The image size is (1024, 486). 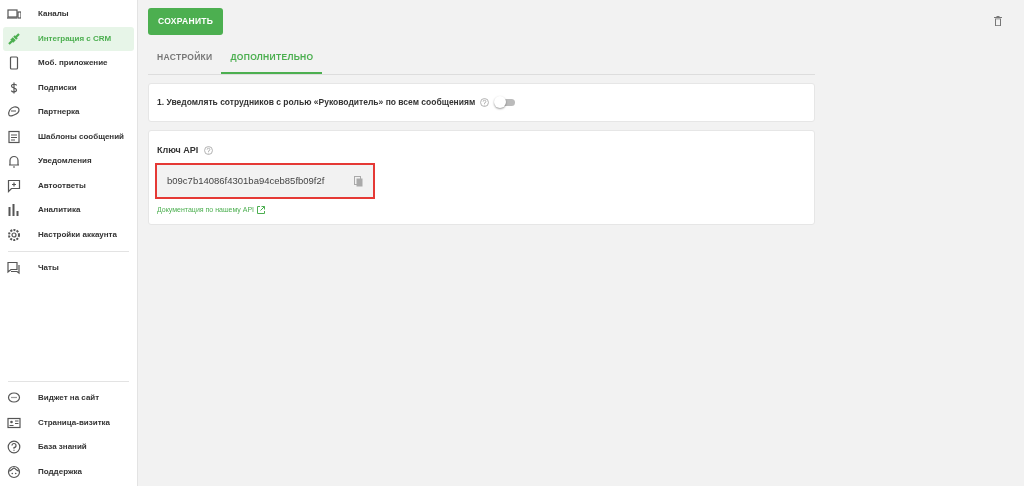 What do you see at coordinates (358, 181) in the screenshot?
I see `copy-icon` at bounding box center [358, 181].